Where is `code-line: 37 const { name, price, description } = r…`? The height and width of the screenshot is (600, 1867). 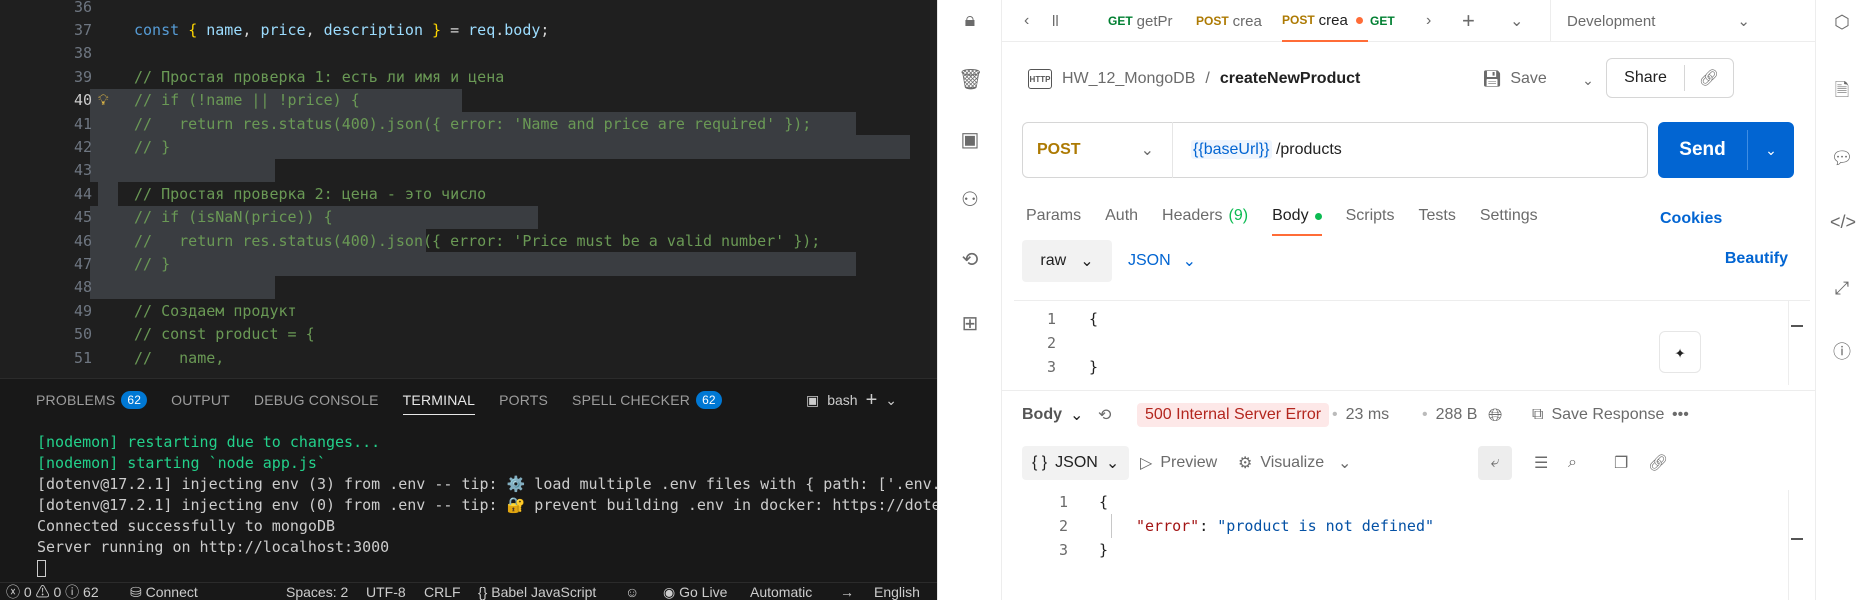 code-line: 37 const { name, price, description } = r… is located at coordinates (468, 29).